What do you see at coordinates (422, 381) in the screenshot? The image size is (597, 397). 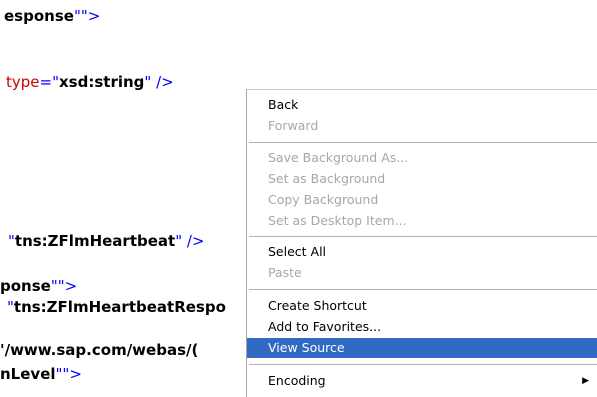 I see `menu-item-encoding: Encoding ▶` at bounding box center [422, 381].